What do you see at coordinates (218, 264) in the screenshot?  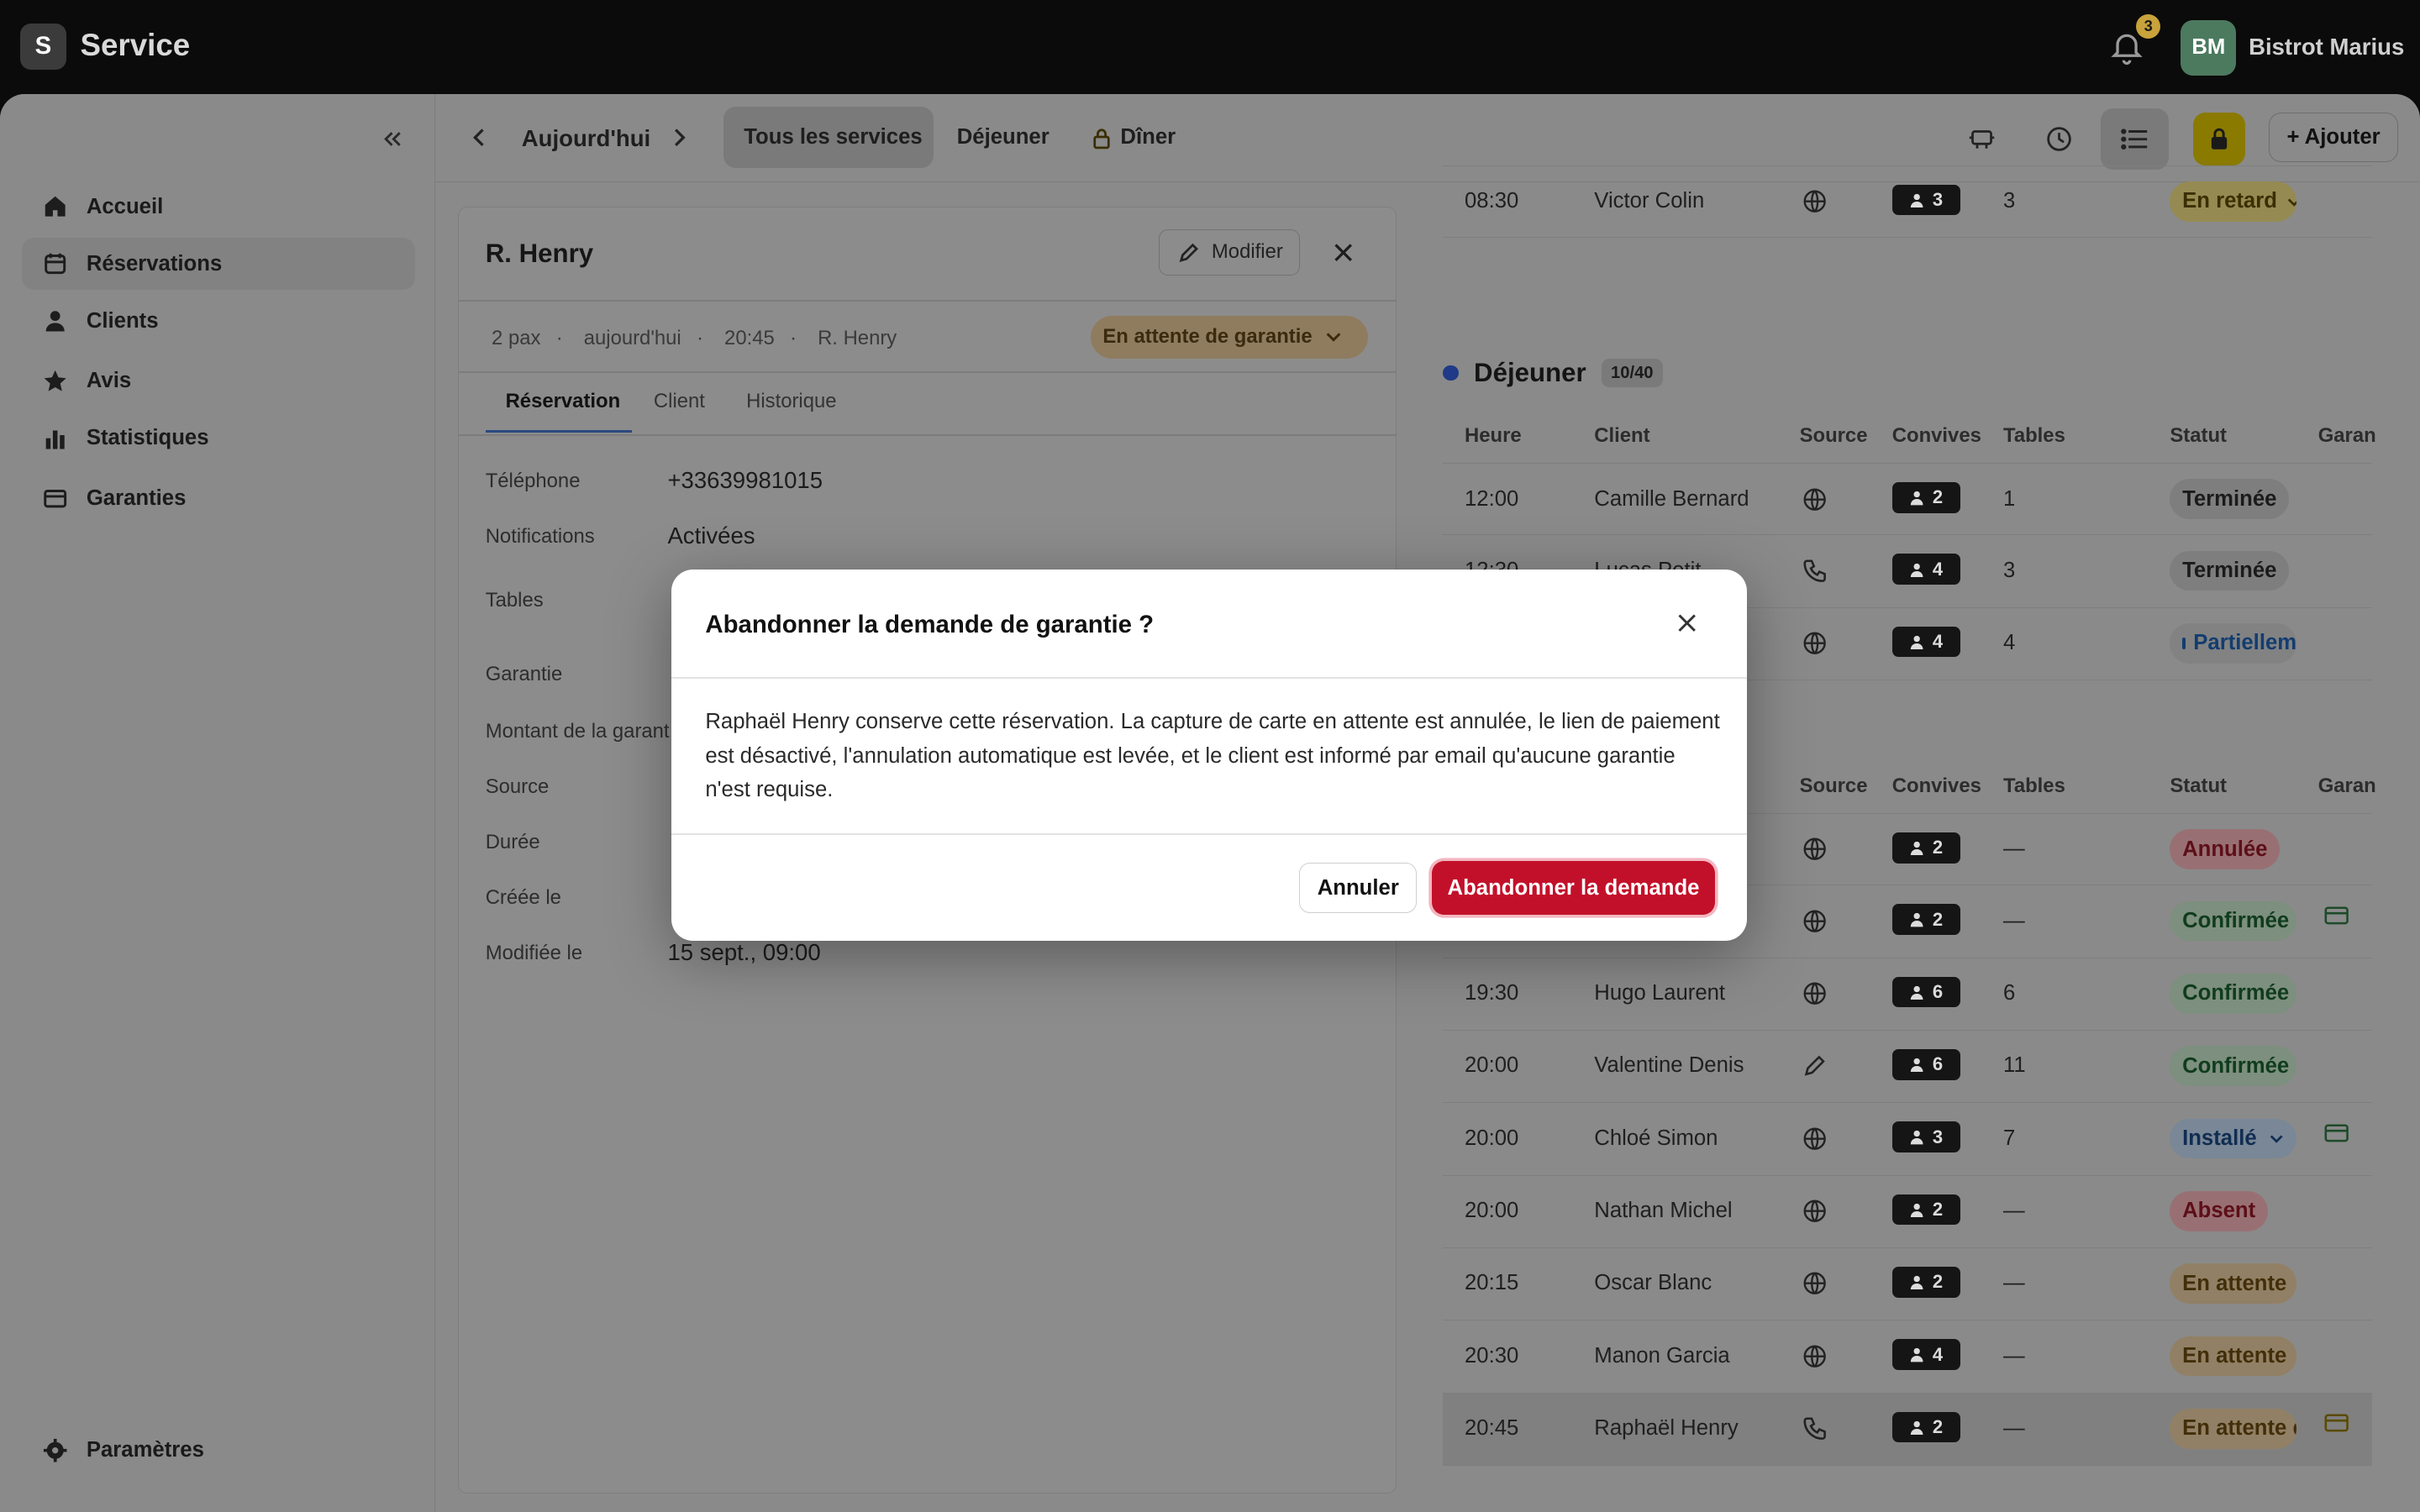 I see `sidebar-item-reservations: Réservations` at bounding box center [218, 264].